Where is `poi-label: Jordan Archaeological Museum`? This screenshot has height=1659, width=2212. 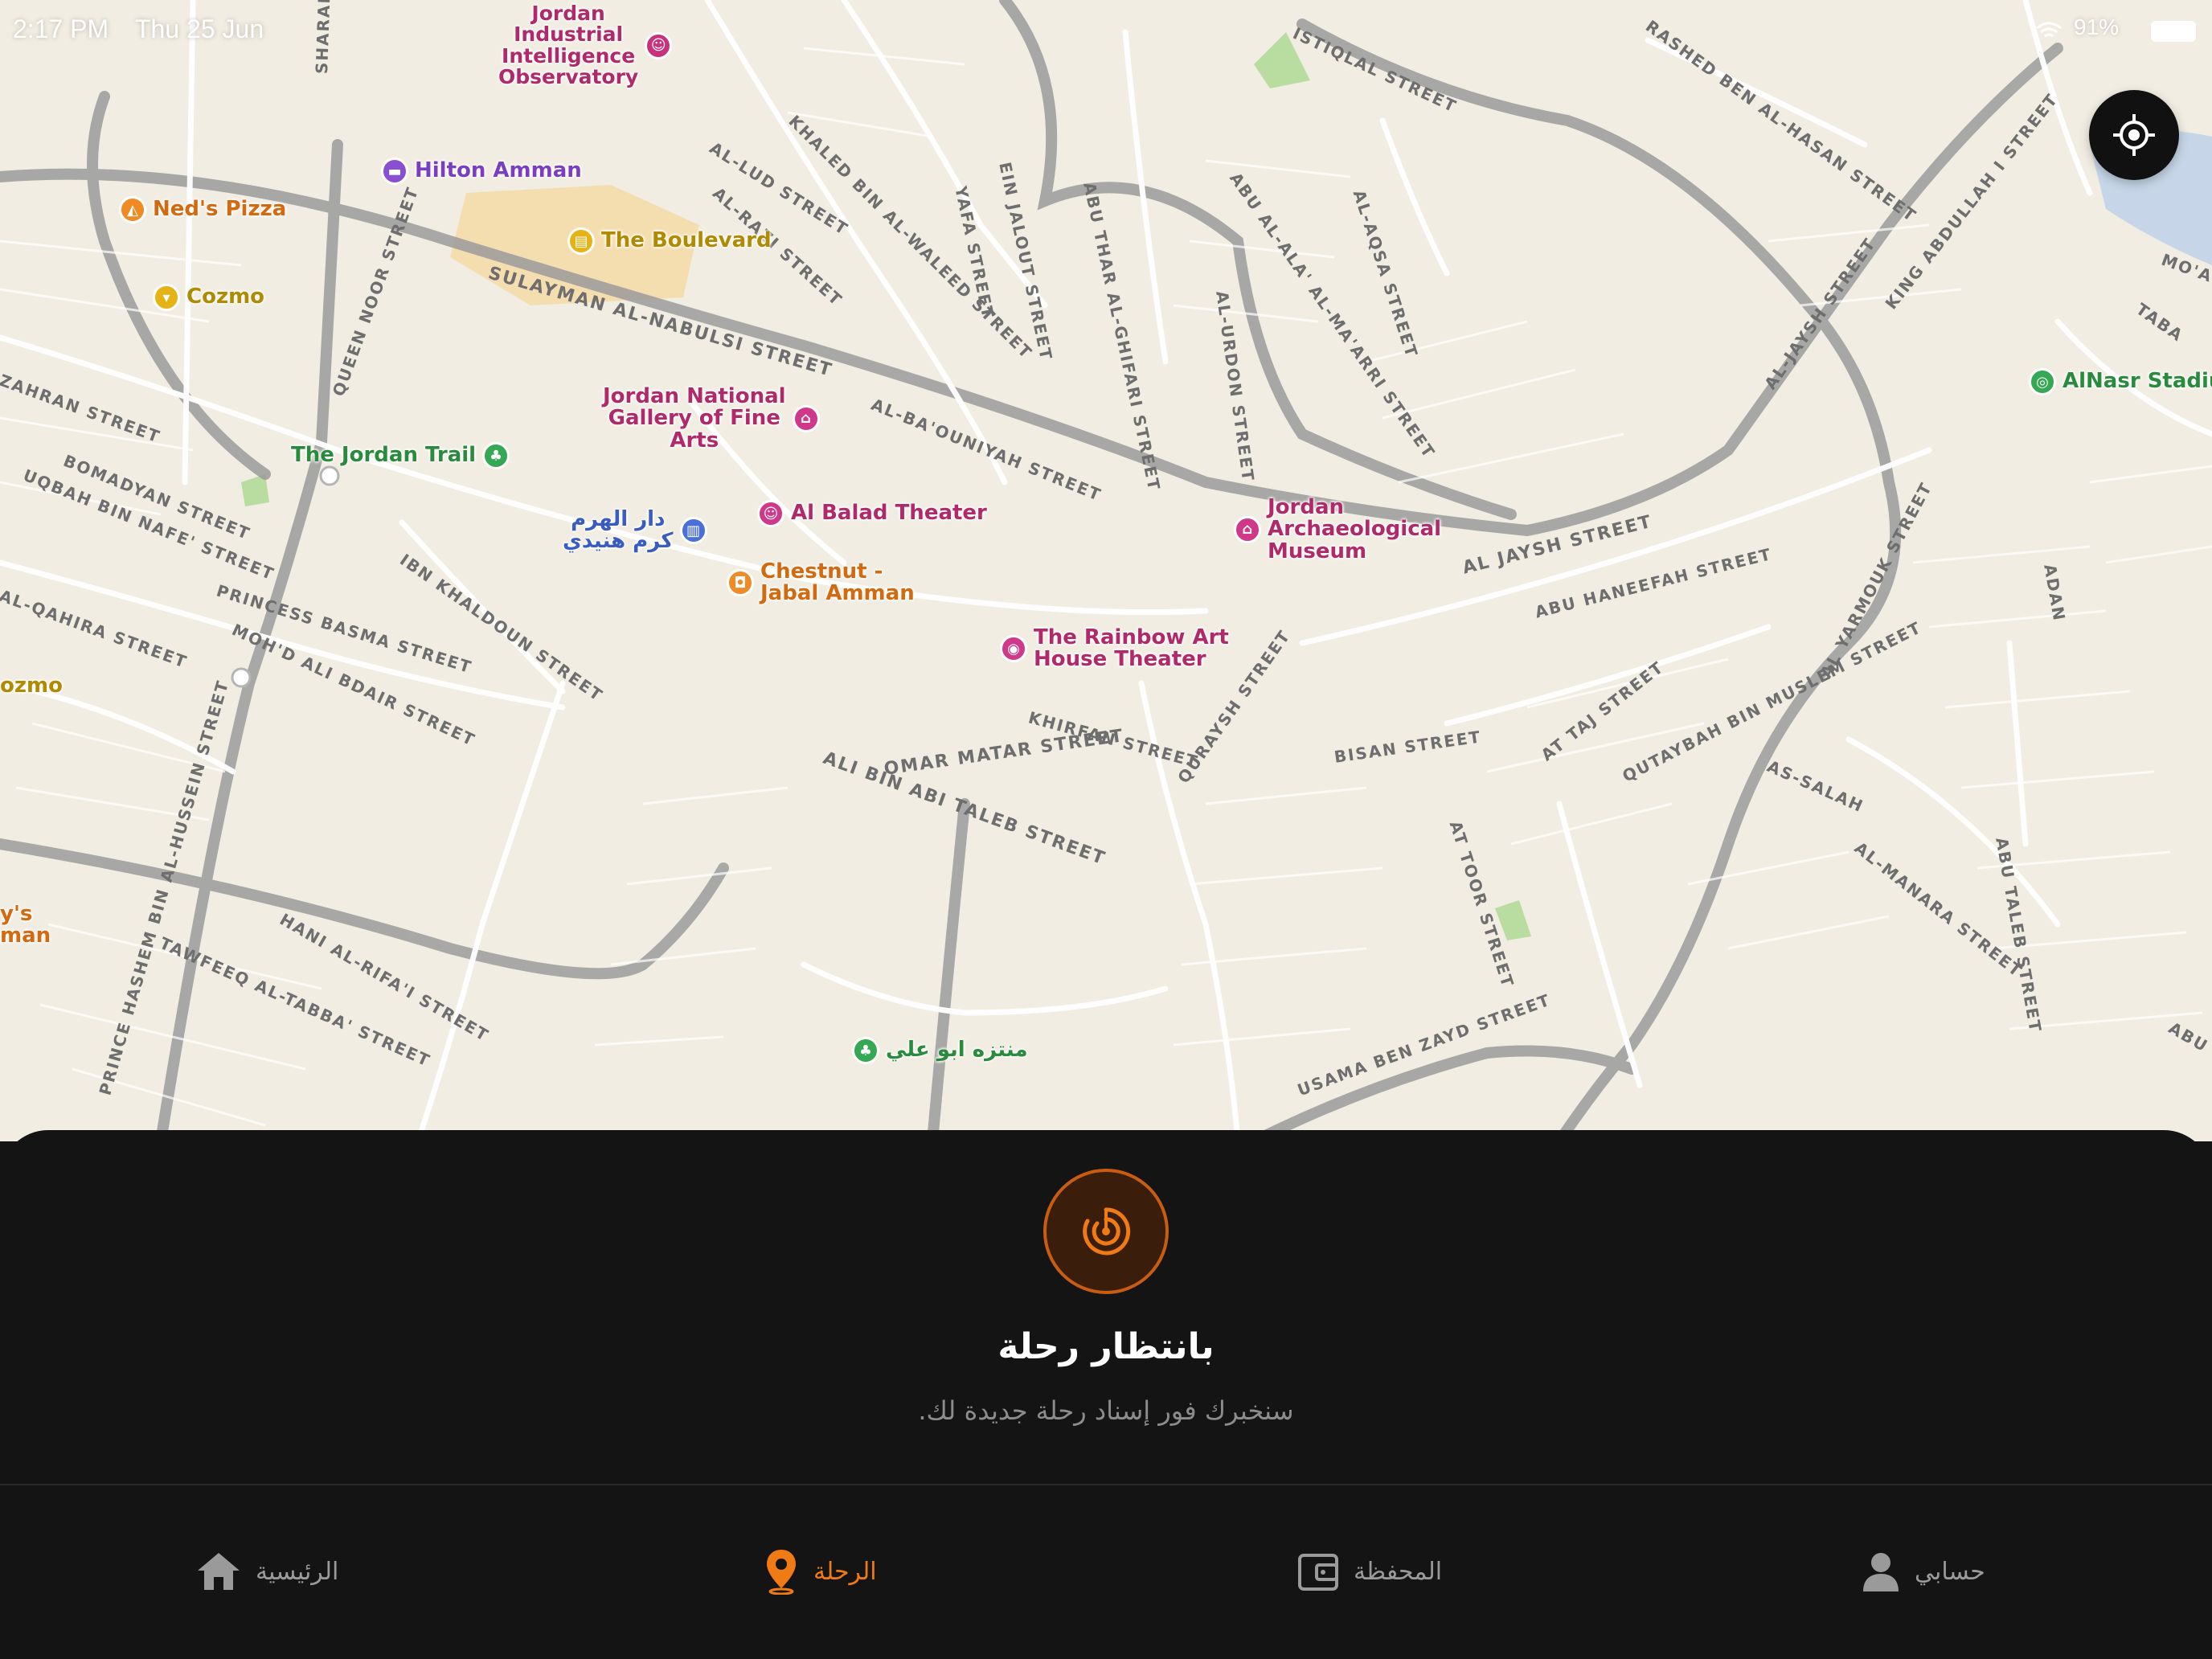 poi-label: Jordan Archaeological Museum is located at coordinates (1355, 529).